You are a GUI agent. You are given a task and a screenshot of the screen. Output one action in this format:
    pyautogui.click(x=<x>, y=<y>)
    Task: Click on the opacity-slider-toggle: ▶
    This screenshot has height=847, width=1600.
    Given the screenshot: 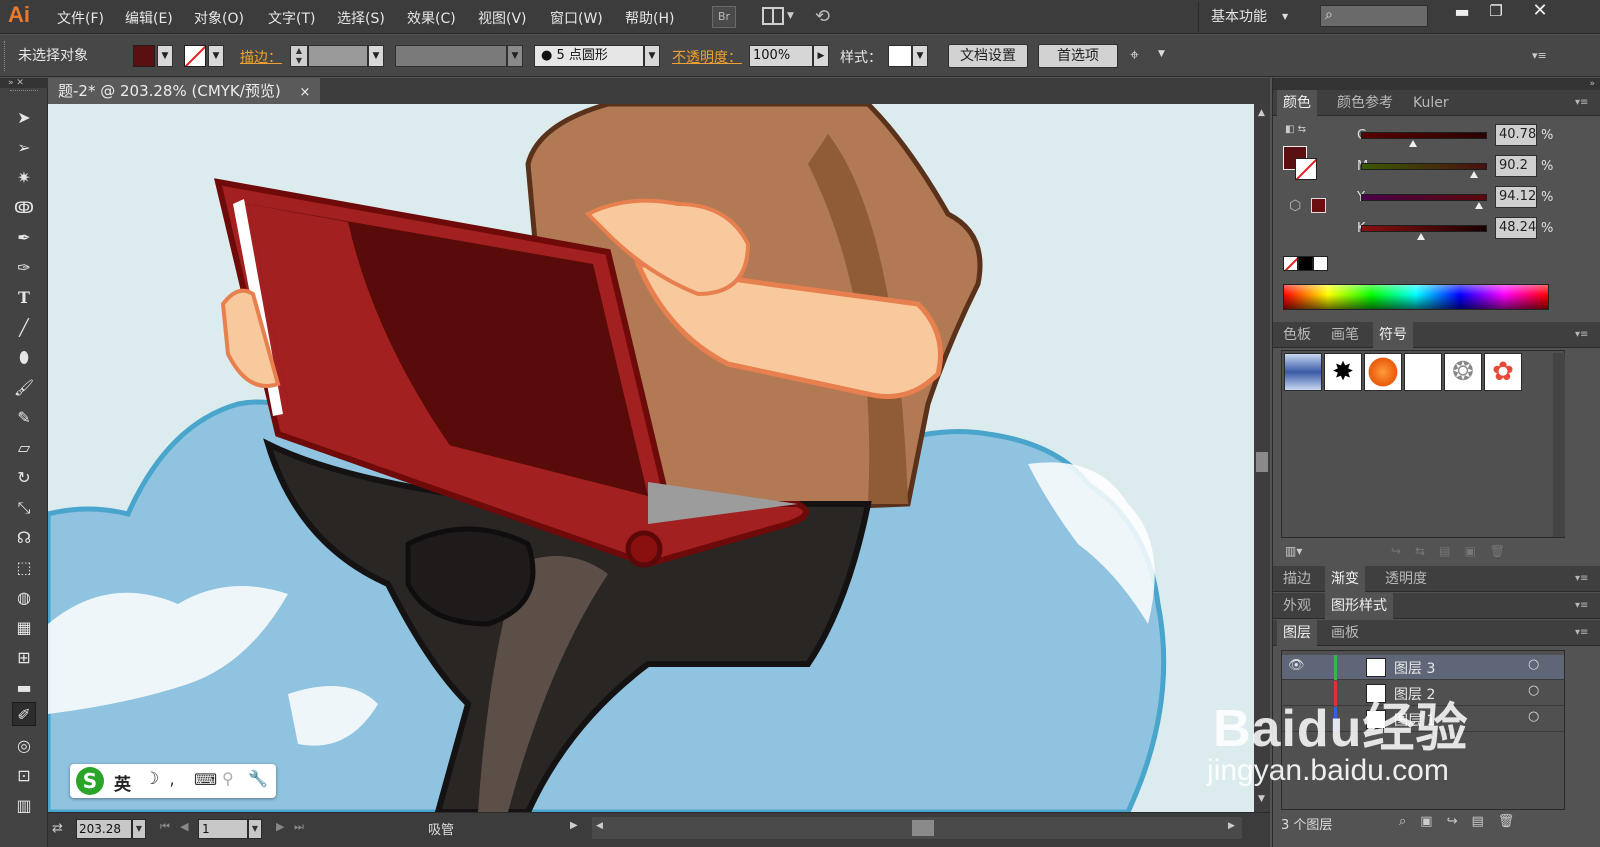 What is the action you would take?
    pyautogui.click(x=821, y=56)
    